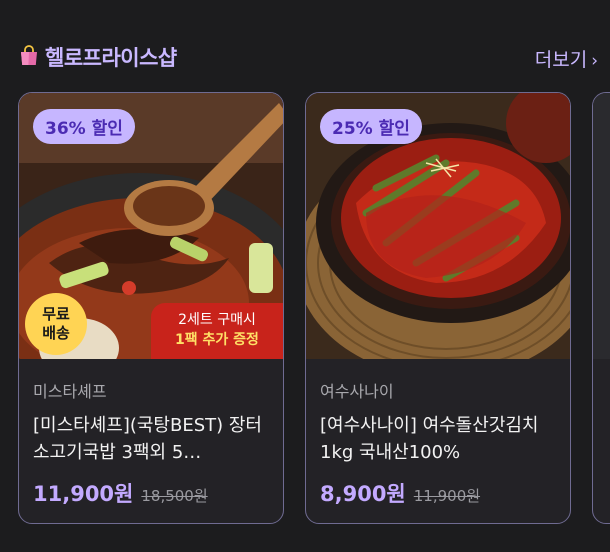 Image resolution: width=610 pixels, height=552 pixels. I want to click on promo-line2: 1팩 추가 증정, so click(217, 340).